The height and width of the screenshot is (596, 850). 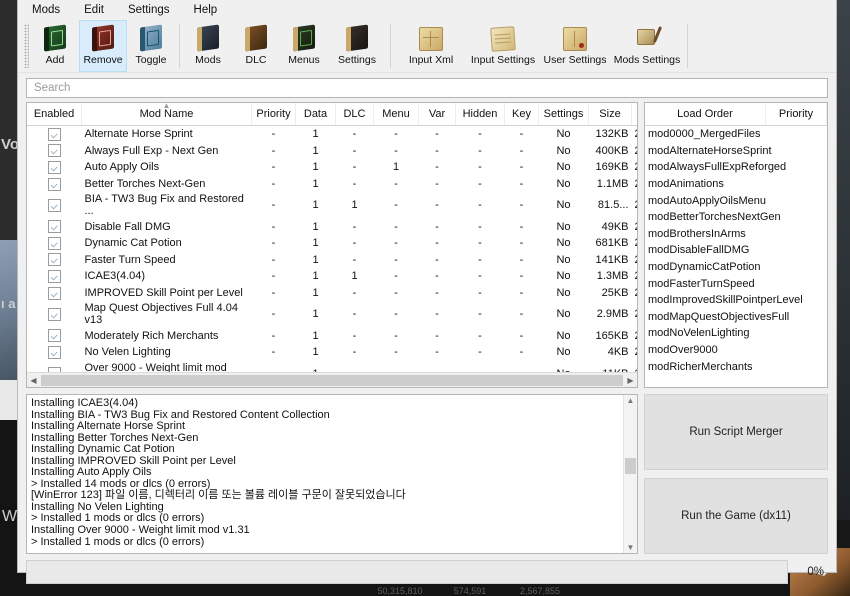 What do you see at coordinates (736, 200) in the screenshot?
I see `list-item: modAutoApplyOilsMenu` at bounding box center [736, 200].